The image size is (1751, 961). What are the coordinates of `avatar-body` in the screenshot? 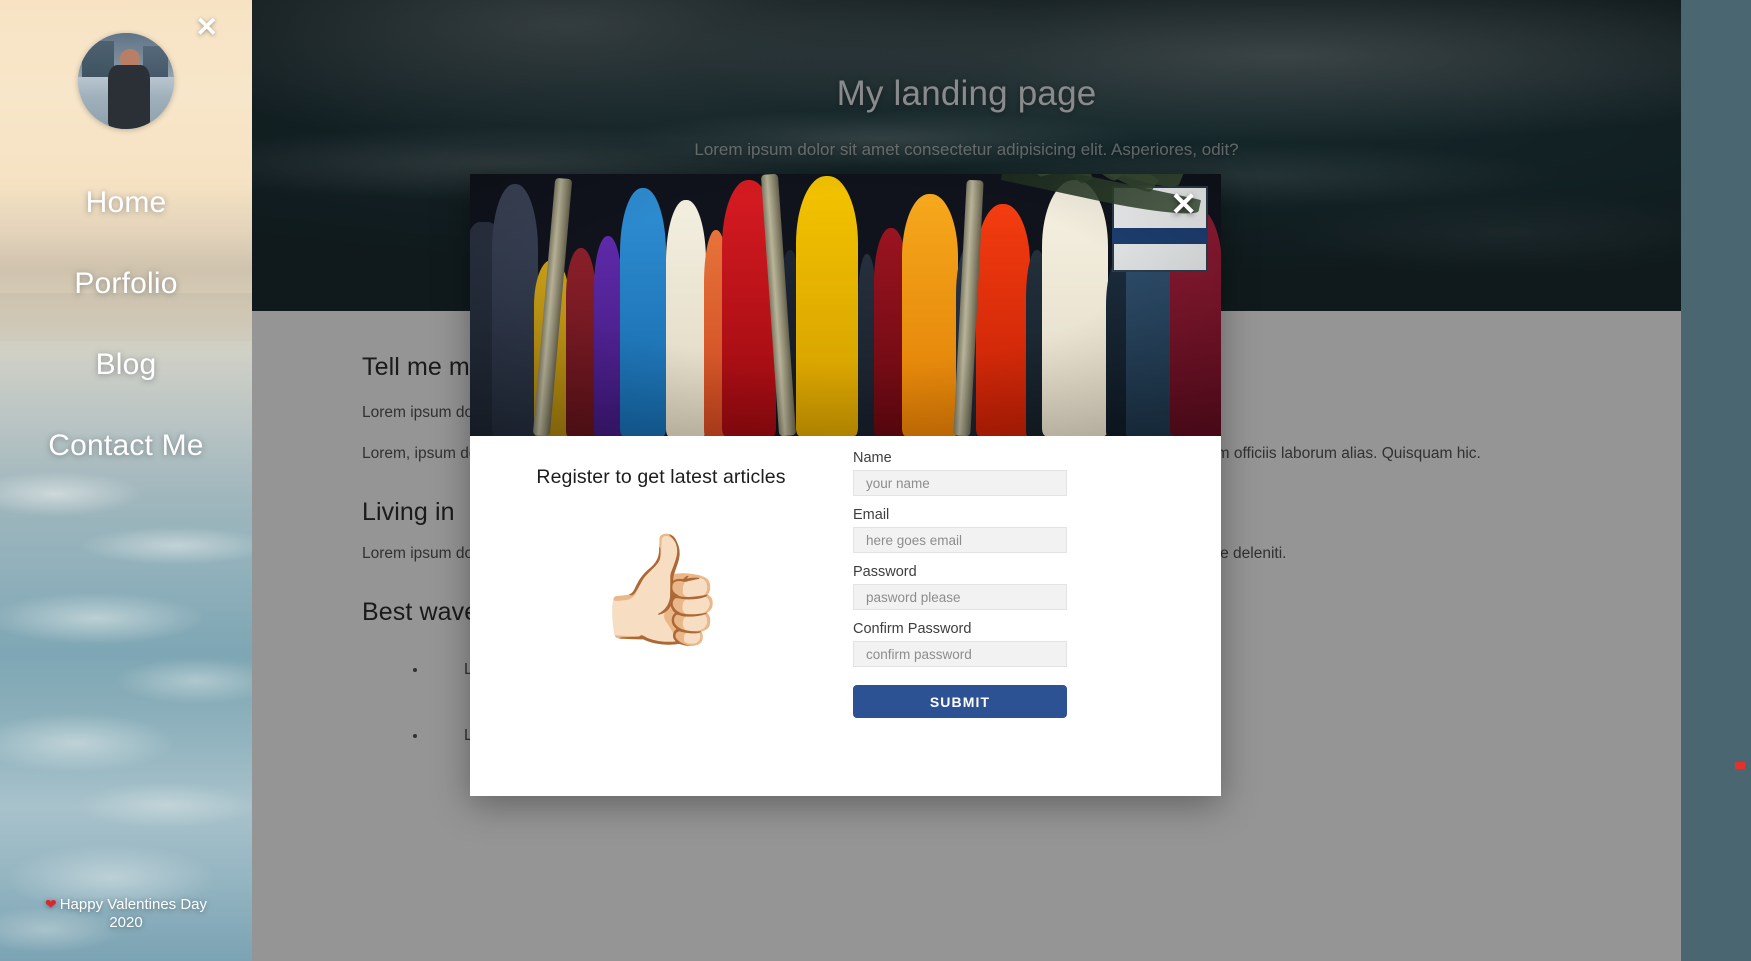 It's located at (128, 96).